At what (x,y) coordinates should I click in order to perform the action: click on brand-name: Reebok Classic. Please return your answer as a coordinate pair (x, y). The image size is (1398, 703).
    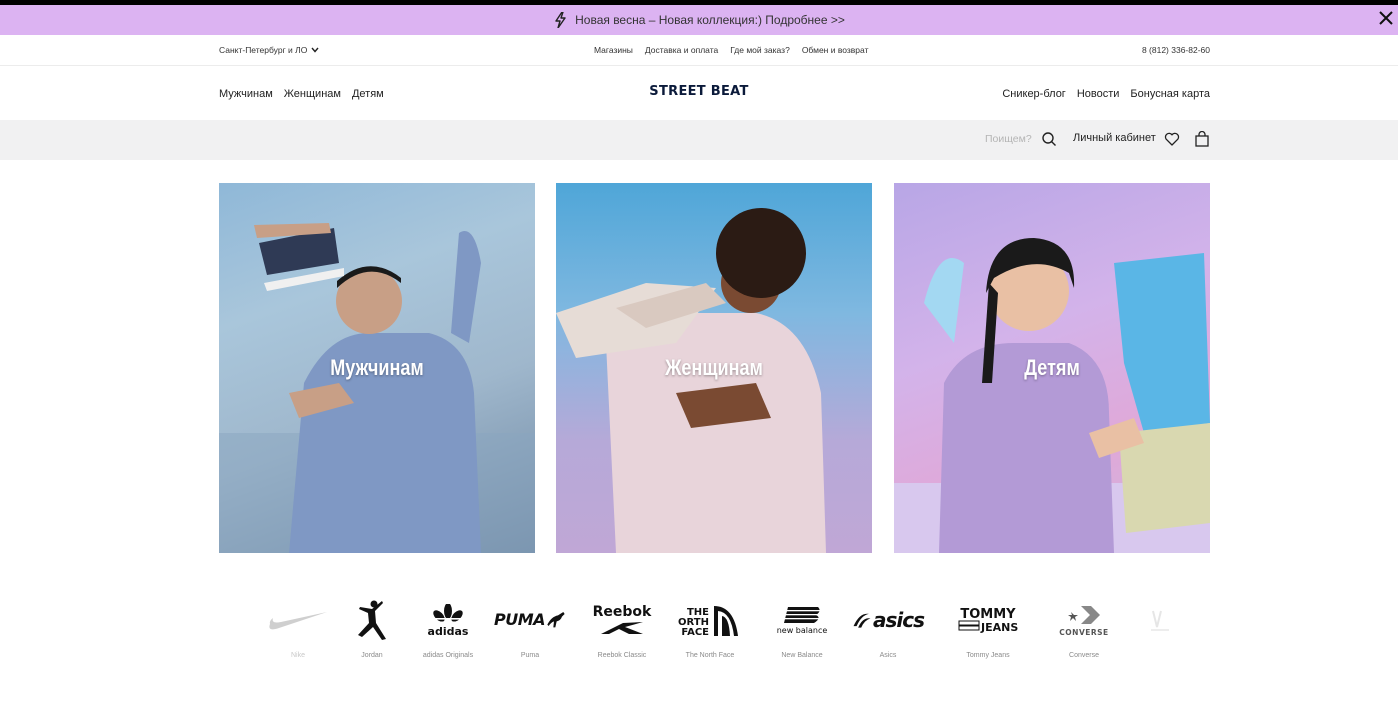
    Looking at the image, I should click on (622, 655).